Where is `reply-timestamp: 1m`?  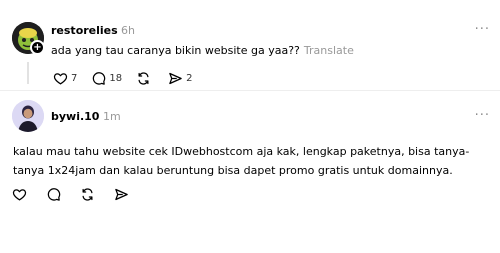 reply-timestamp: 1m is located at coordinates (112, 116).